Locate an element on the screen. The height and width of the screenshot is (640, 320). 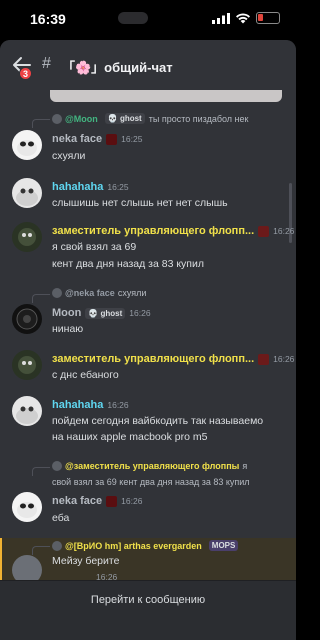
channel-title: 「🌸」общий-чат is located at coordinates (117, 66).